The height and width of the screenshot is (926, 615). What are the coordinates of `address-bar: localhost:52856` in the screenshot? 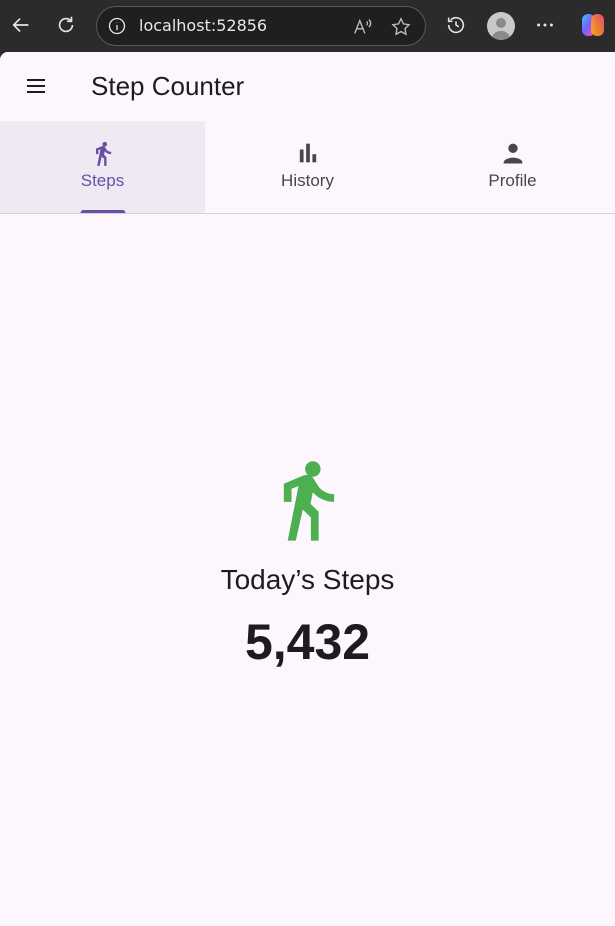 It's located at (261, 26).